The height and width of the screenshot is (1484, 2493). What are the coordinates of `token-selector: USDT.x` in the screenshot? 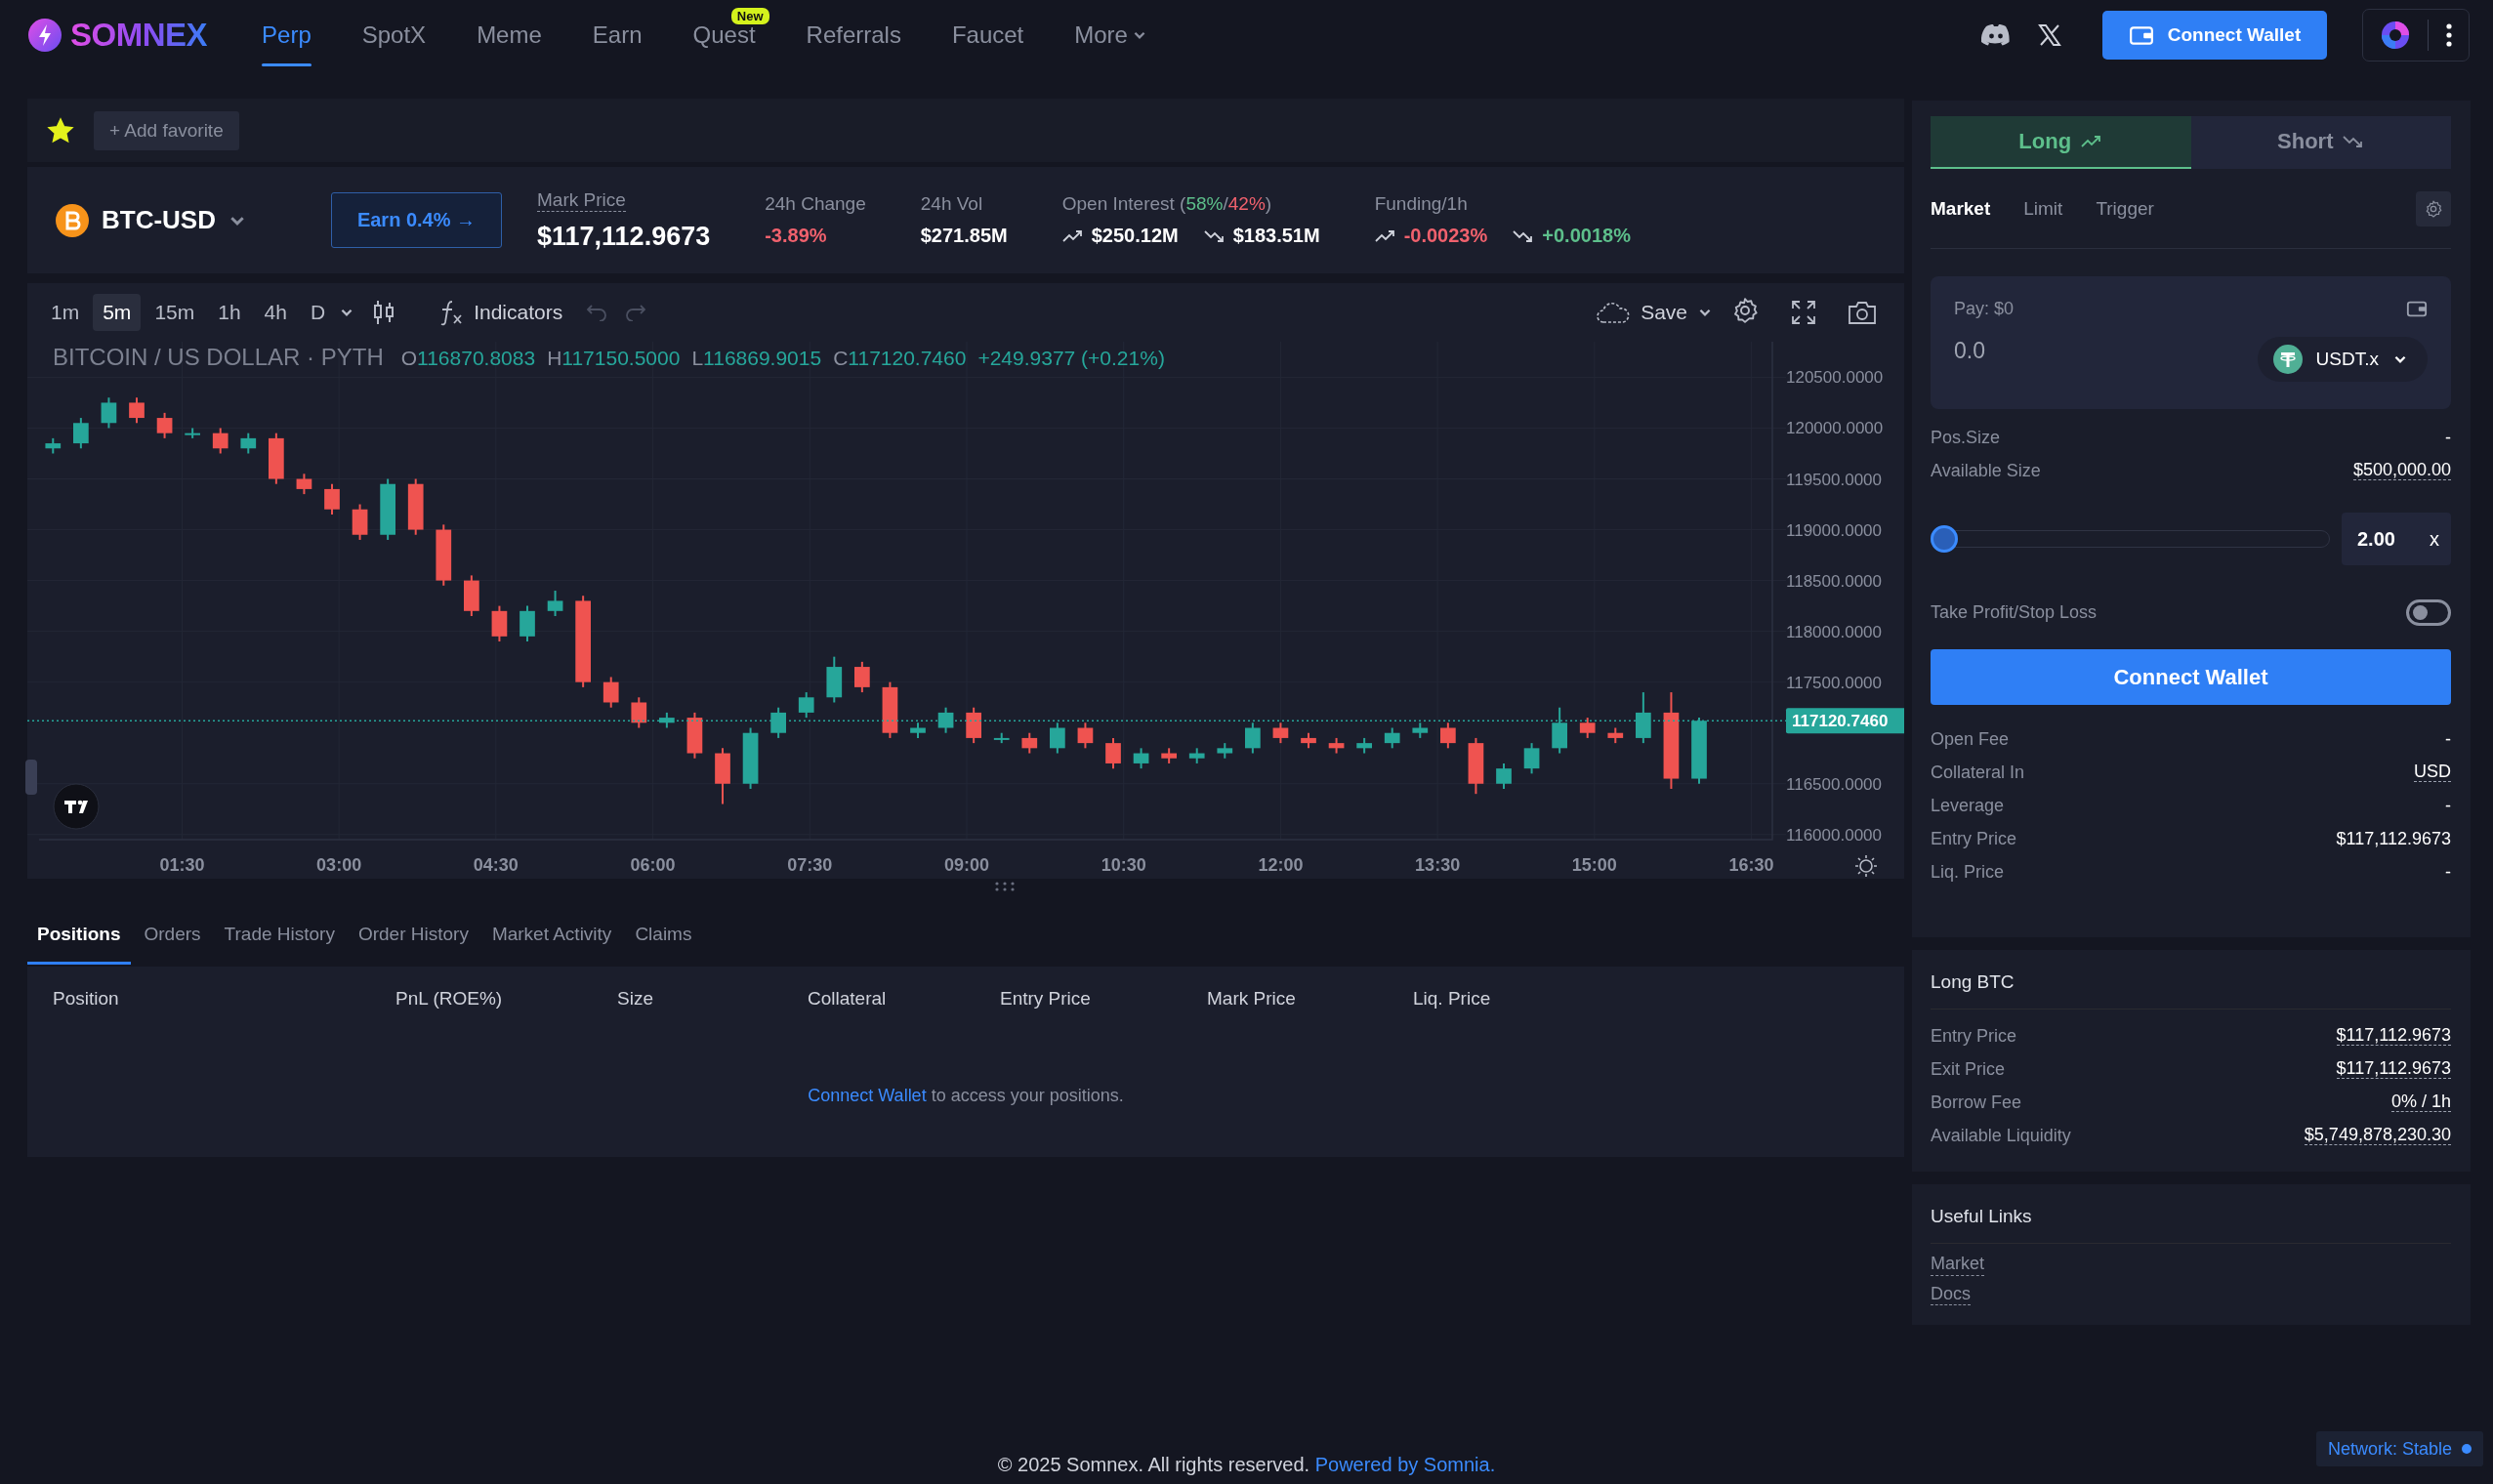 It's located at (2342, 360).